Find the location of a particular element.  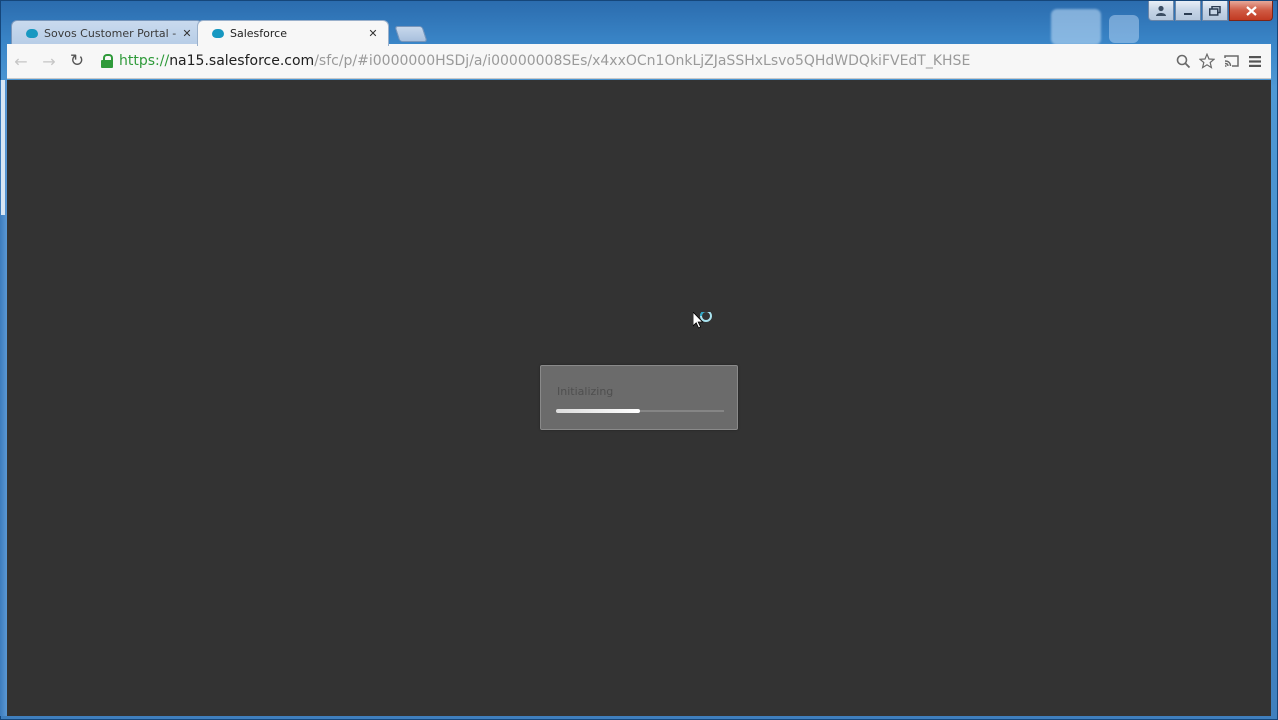

zoom-button is located at coordinates (1183, 61).